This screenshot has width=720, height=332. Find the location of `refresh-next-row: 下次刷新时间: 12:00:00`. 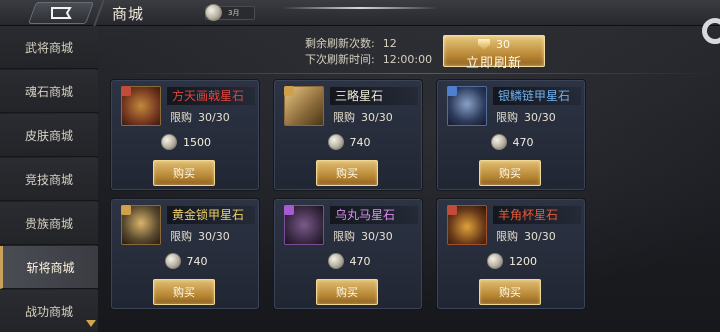

refresh-next-row: 下次刷新时间: 12:00:00 is located at coordinates (368, 60).